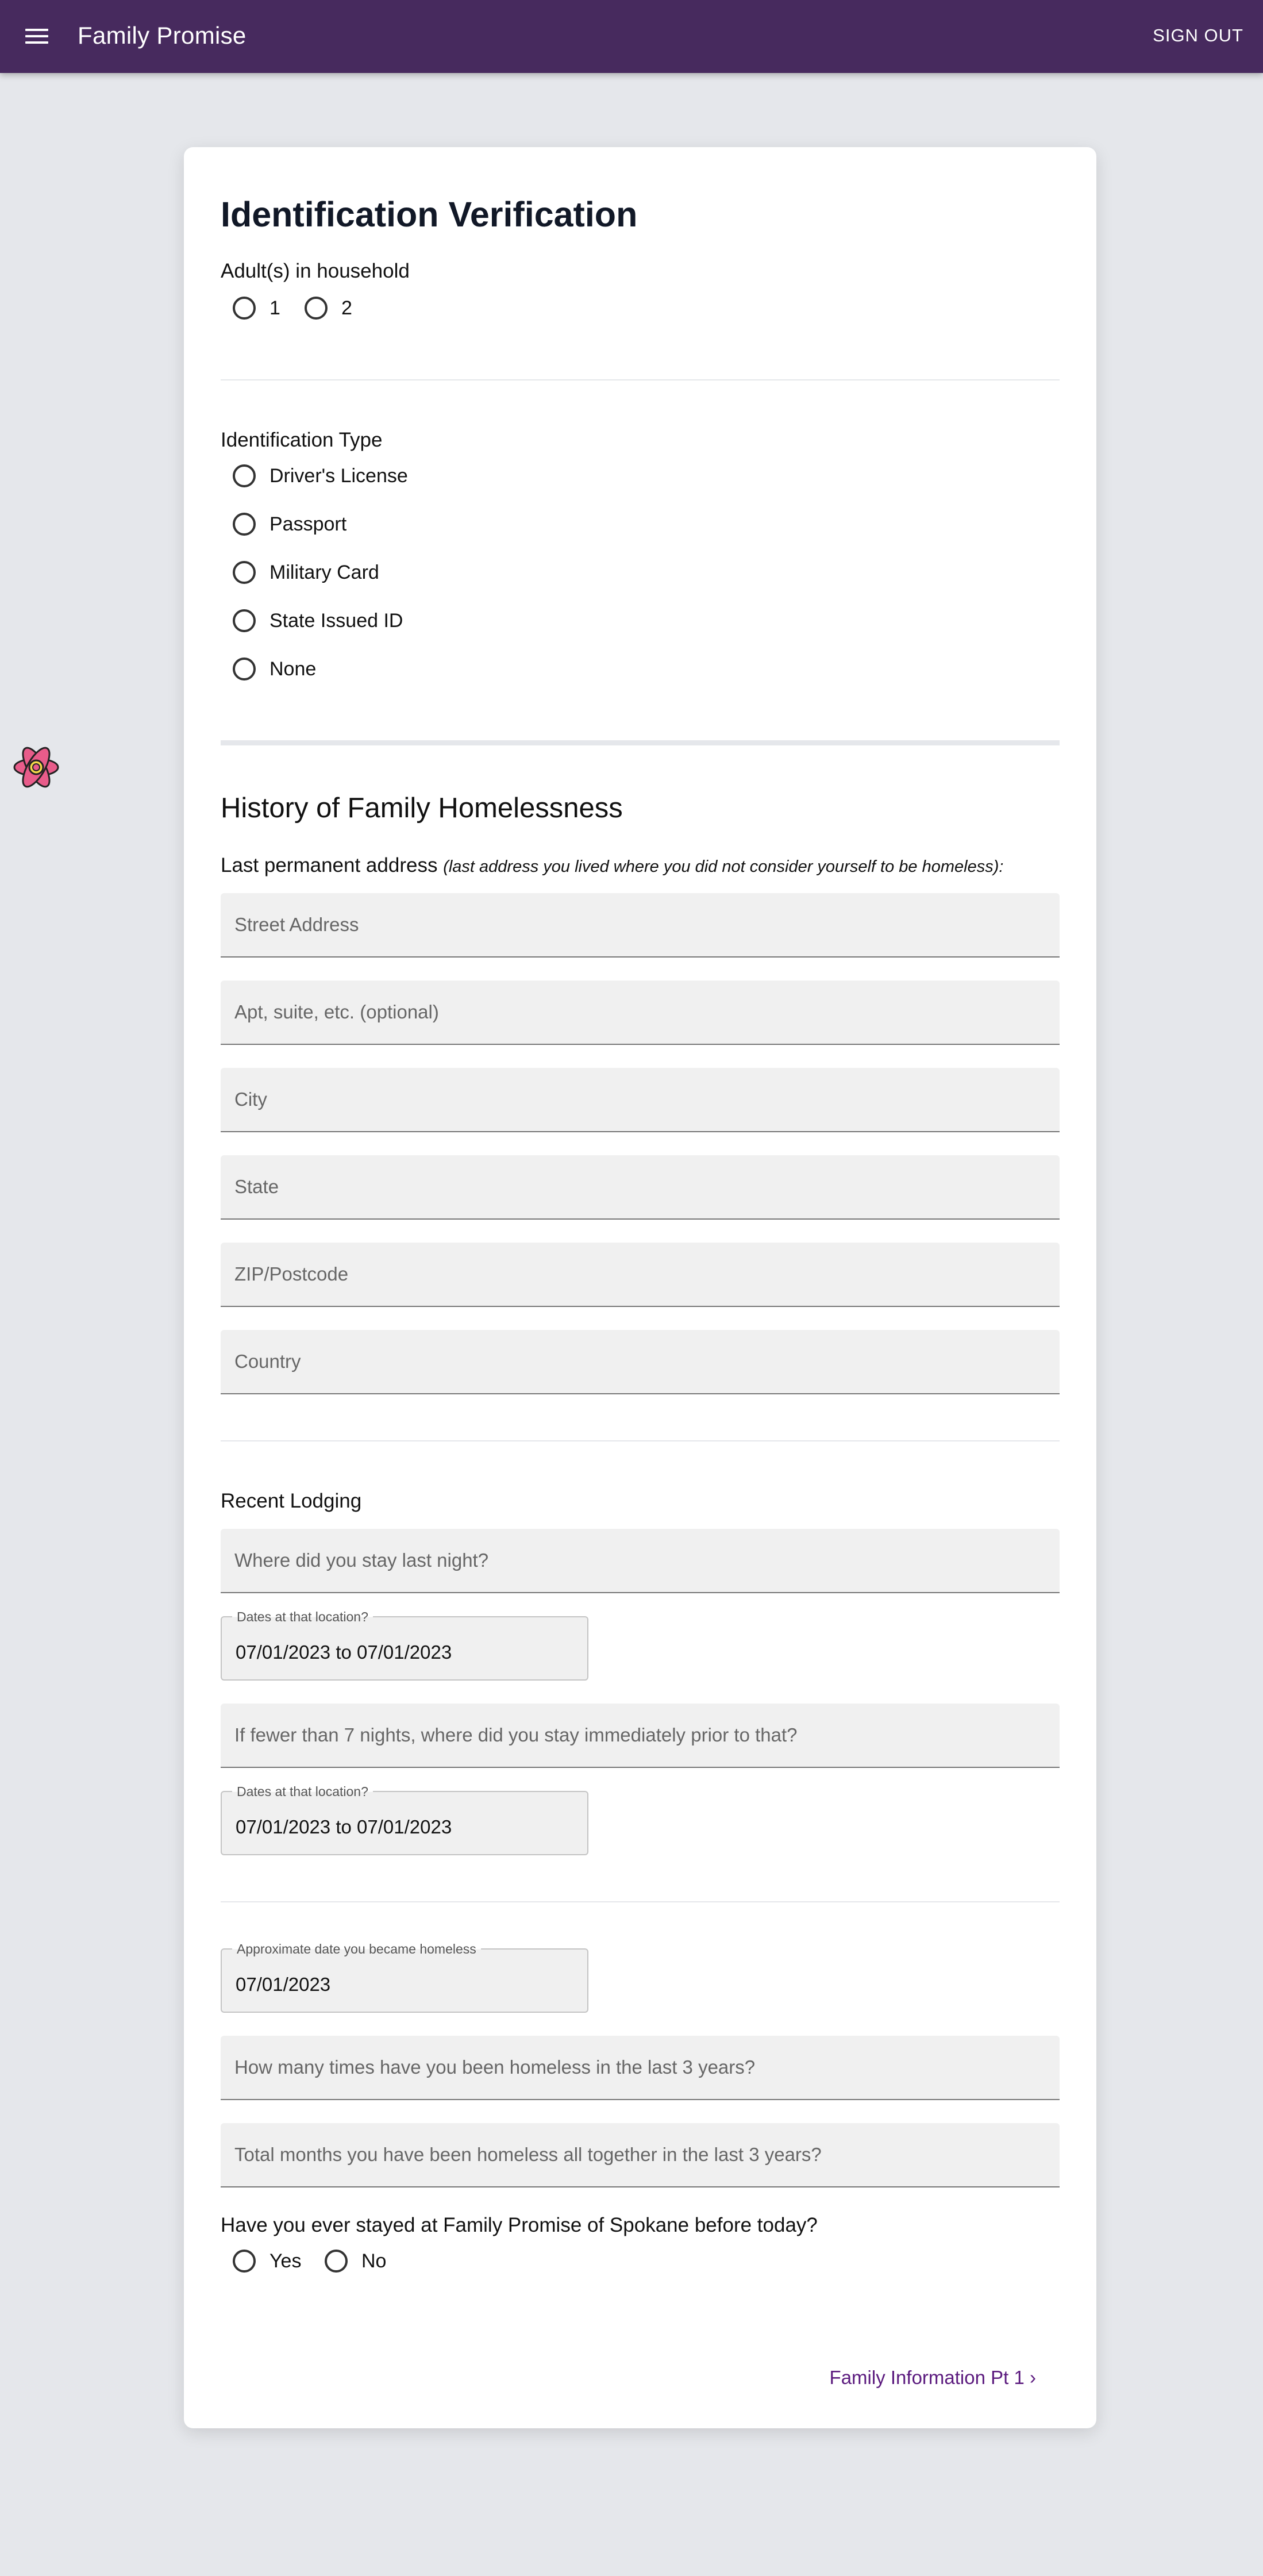 This screenshot has width=1263, height=2576. I want to click on app-title: Family Promise, so click(162, 35).